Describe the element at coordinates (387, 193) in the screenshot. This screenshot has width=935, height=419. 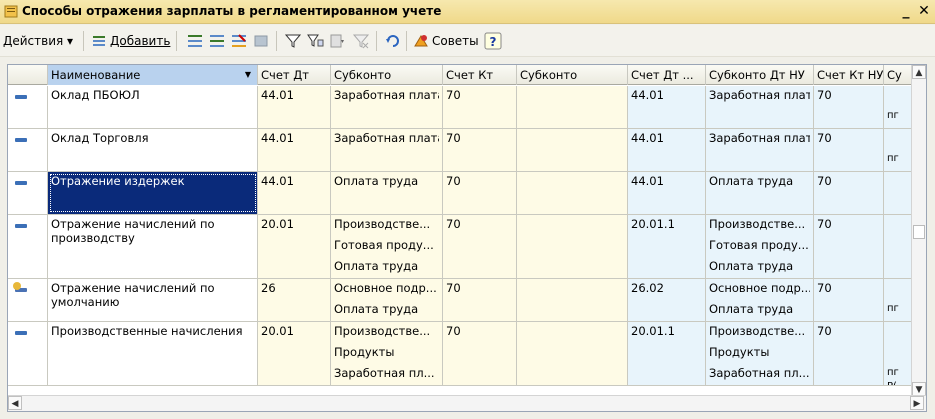
I see `subconto-dt-cell: Оплата труда` at that location.